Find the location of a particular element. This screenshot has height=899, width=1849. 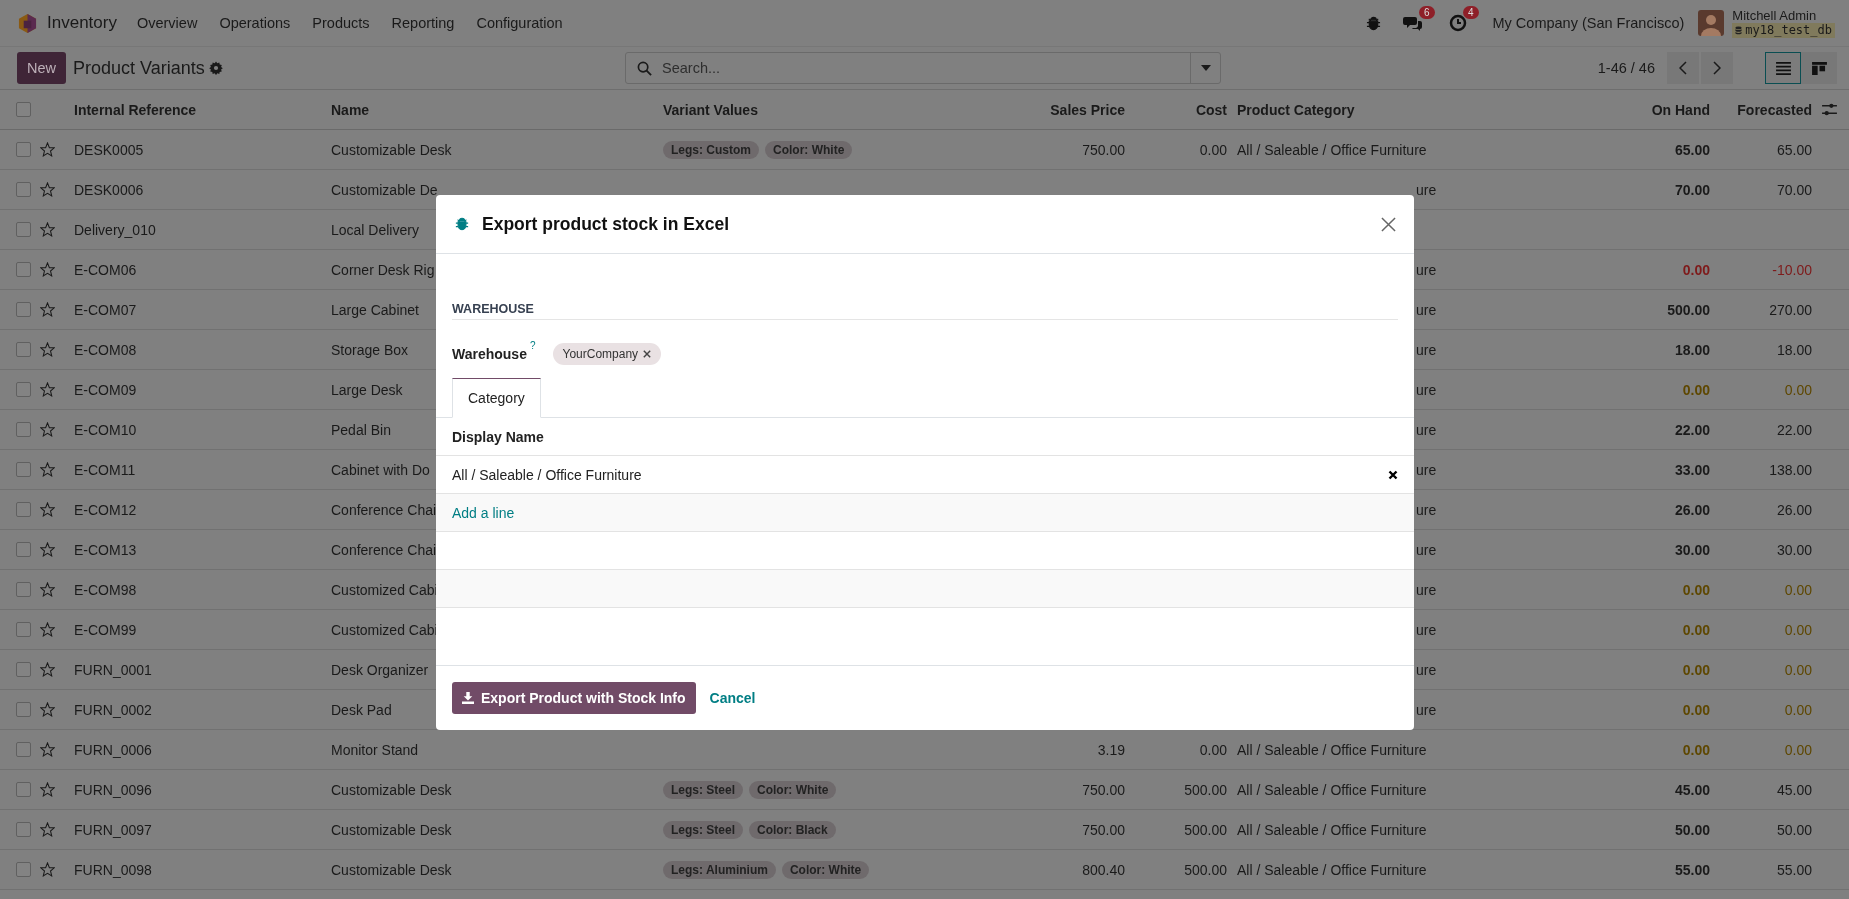

delete-icon is located at coordinates (1393, 474).